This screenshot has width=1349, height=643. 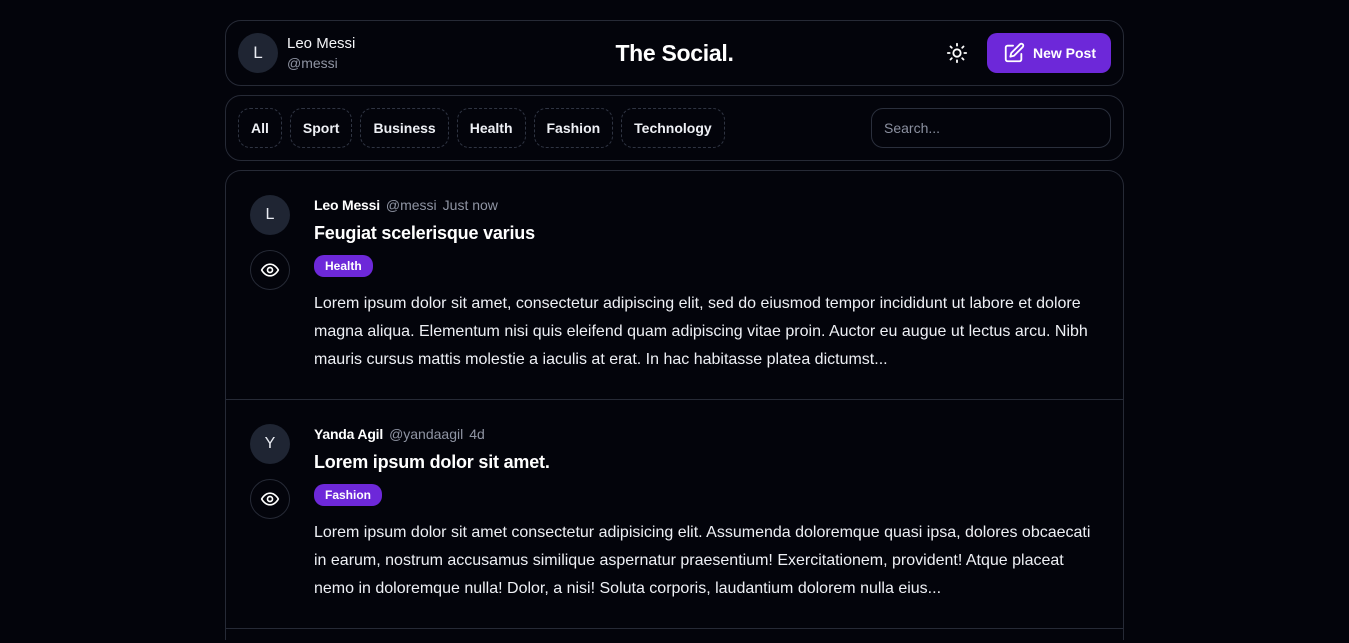 What do you see at coordinates (411, 205) in the screenshot?
I see `post-handle: @messi` at bounding box center [411, 205].